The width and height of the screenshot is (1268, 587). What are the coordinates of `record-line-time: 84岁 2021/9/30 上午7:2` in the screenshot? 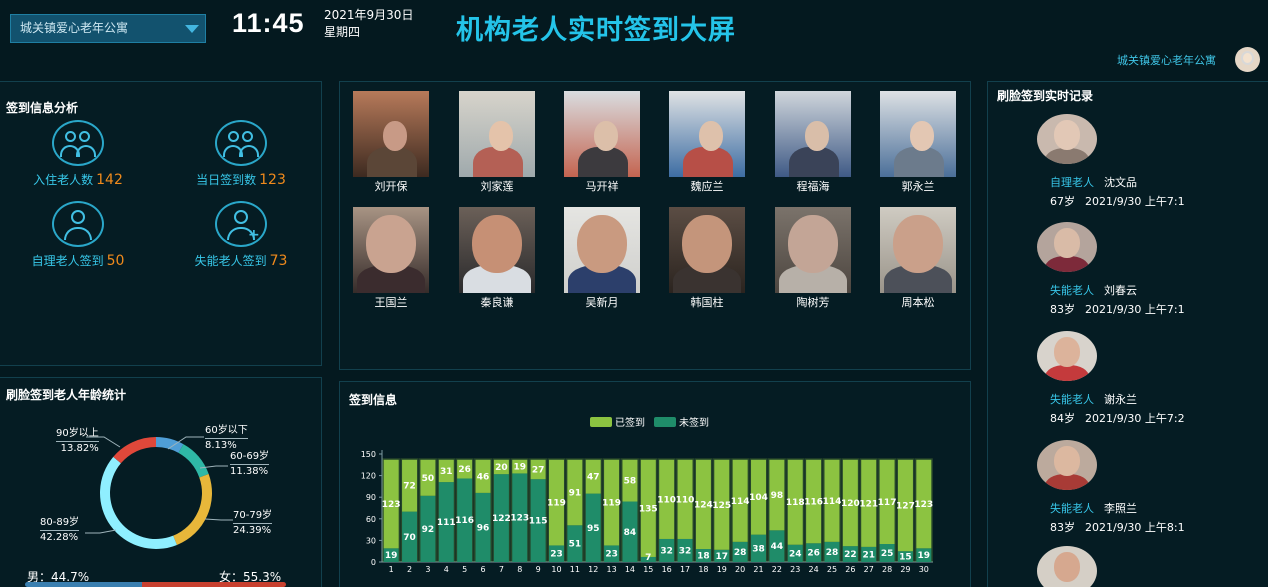 It's located at (1117, 418).